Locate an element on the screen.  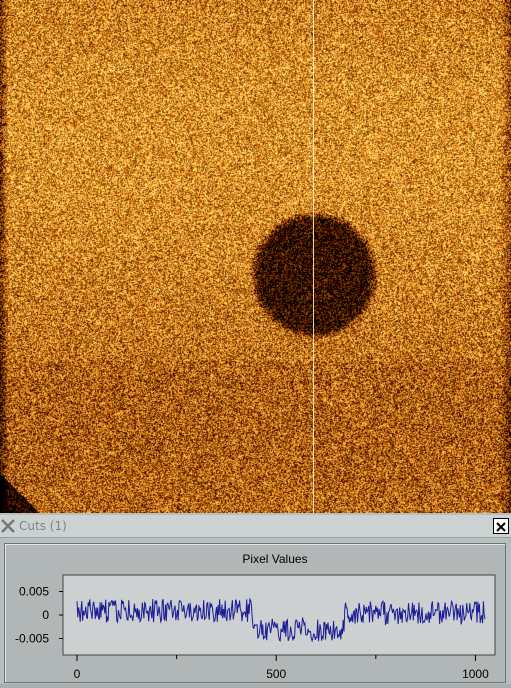
close-button is located at coordinates (501, 526).